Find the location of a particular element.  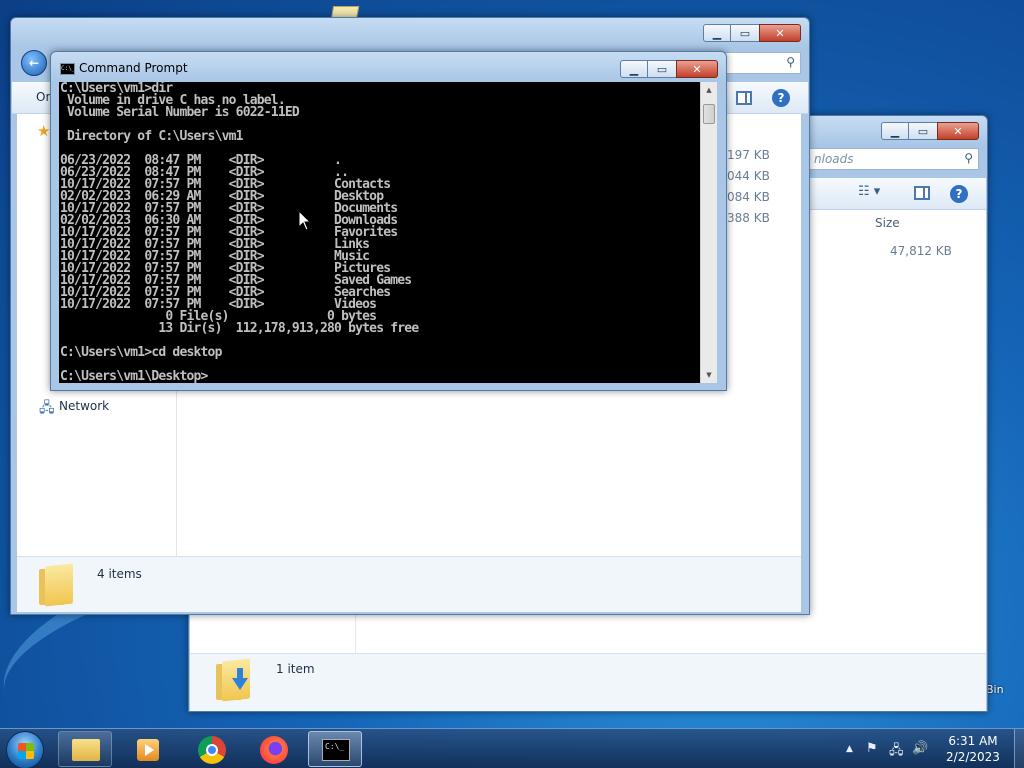

system-clock: 6:31 AM 2/2/2023 is located at coordinates (973, 749).